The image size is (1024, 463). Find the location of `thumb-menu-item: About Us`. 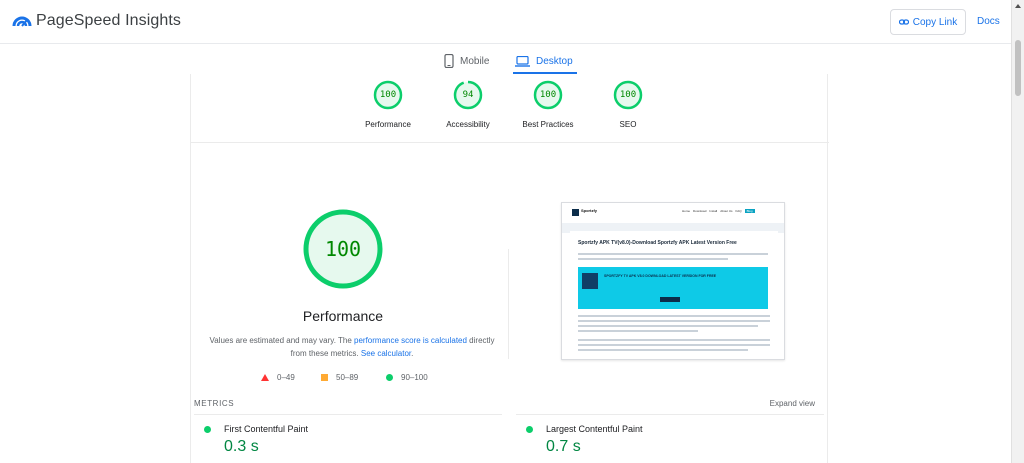

thumb-menu-item: About Us is located at coordinates (726, 211).